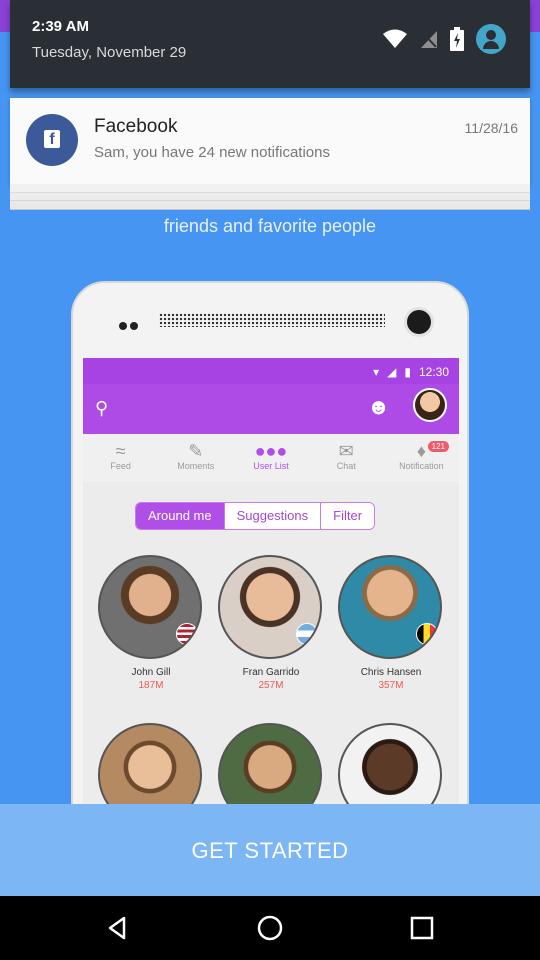 Image resolution: width=540 pixels, height=960 pixels. Describe the element at coordinates (391, 685) in the screenshot. I see `person-count: 357M` at that location.